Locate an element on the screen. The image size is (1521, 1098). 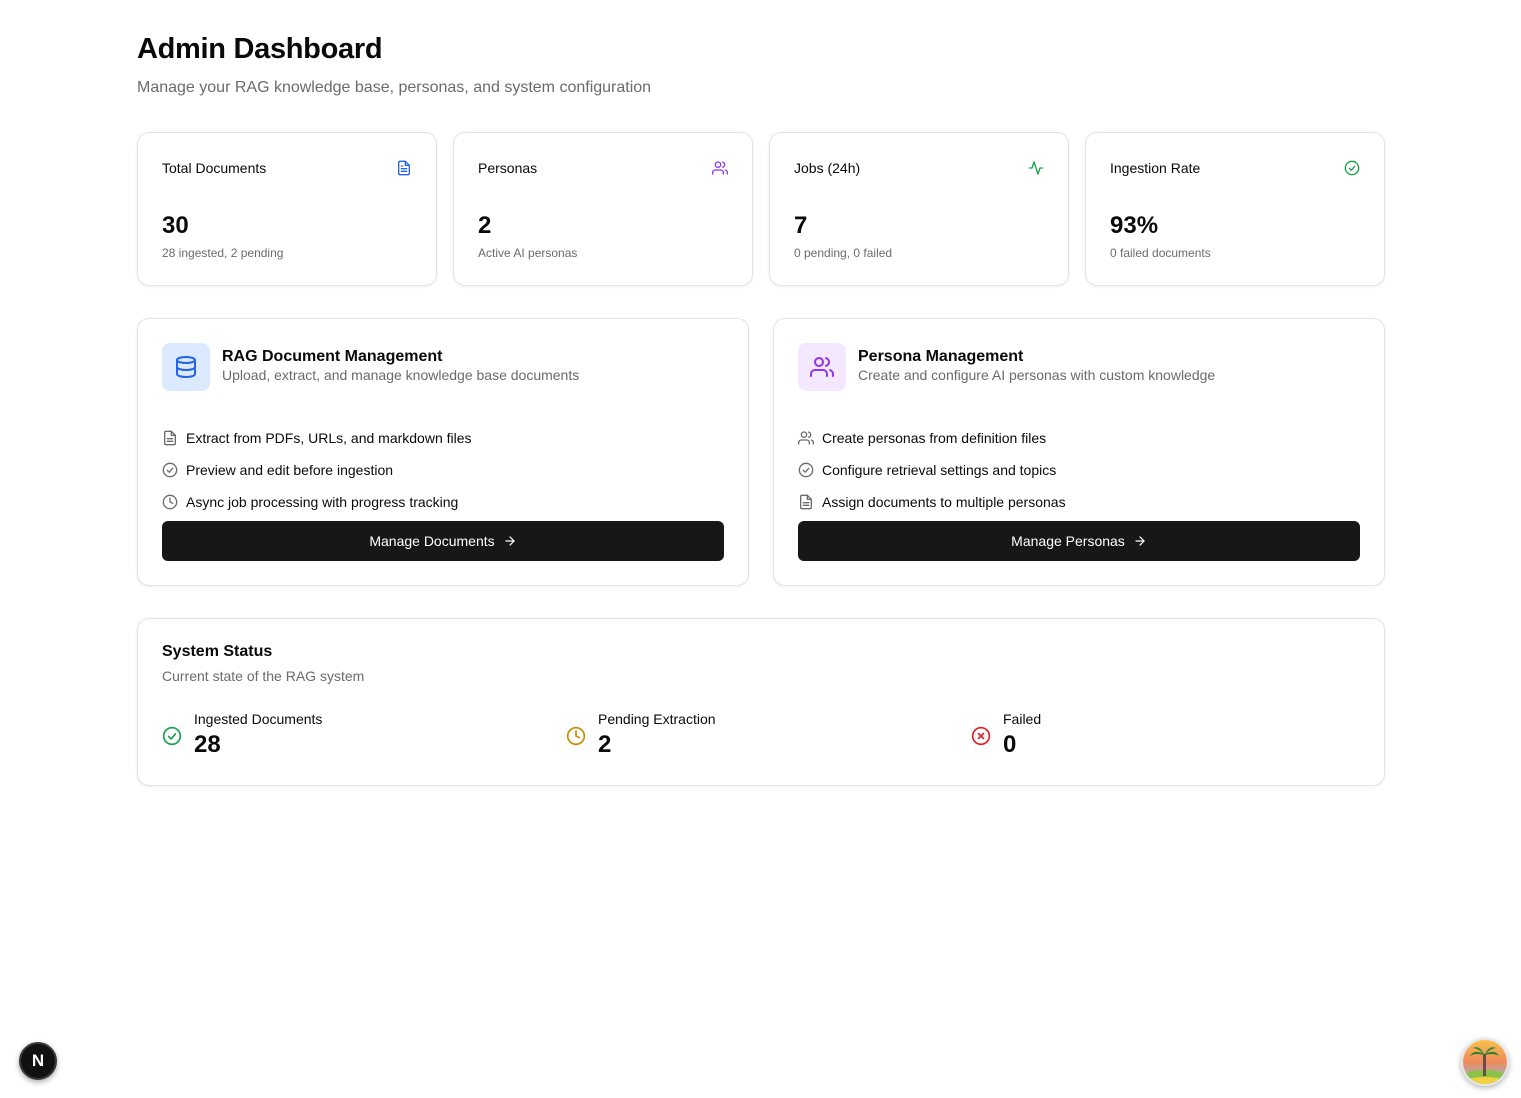
status-label: Ingested Documents is located at coordinates (258, 719).